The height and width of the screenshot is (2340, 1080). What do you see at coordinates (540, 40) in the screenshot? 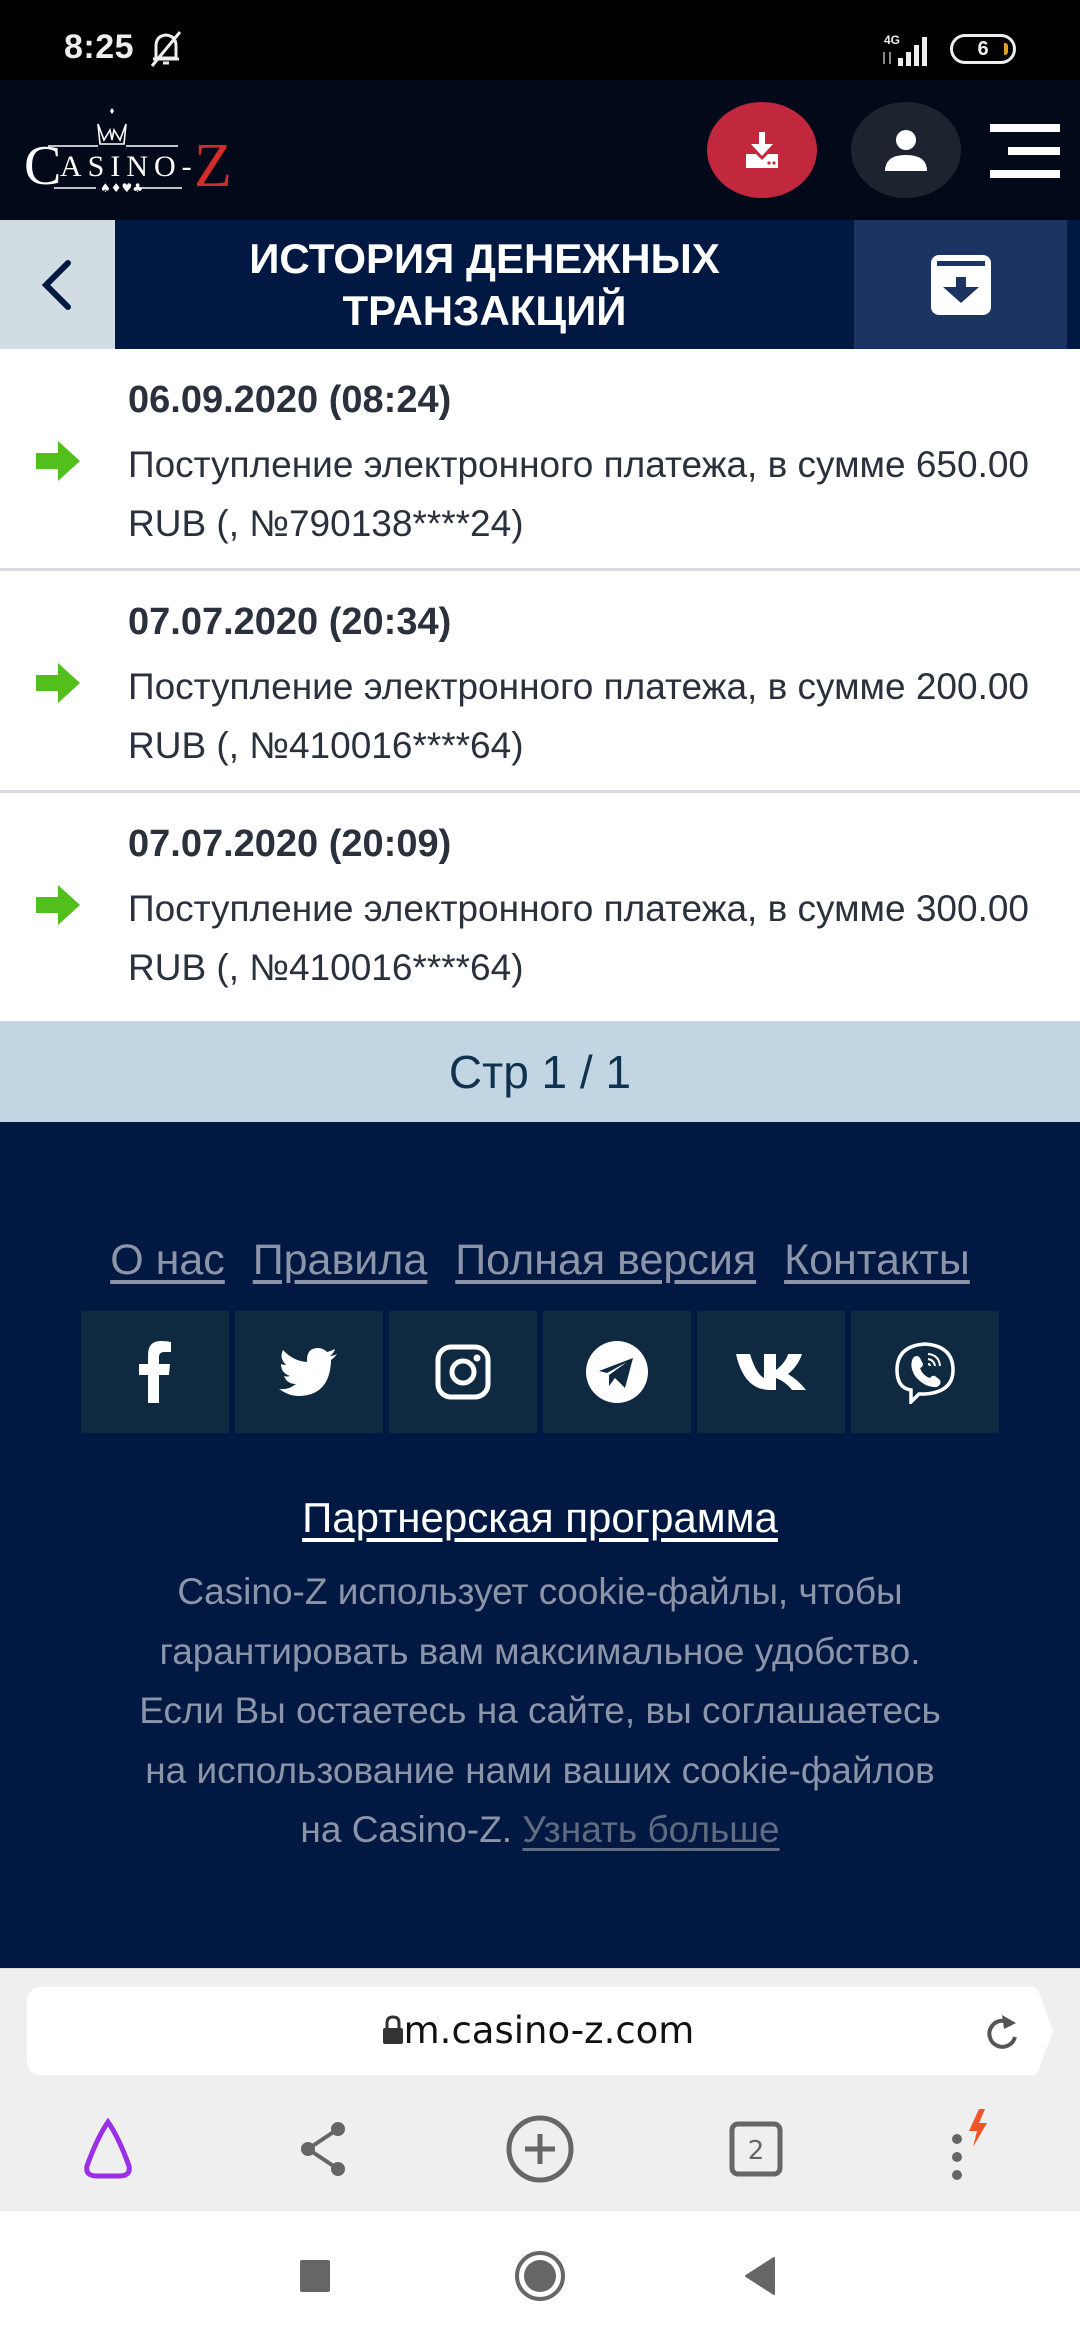
I see `status-bar: 8:25 4G 6` at bounding box center [540, 40].